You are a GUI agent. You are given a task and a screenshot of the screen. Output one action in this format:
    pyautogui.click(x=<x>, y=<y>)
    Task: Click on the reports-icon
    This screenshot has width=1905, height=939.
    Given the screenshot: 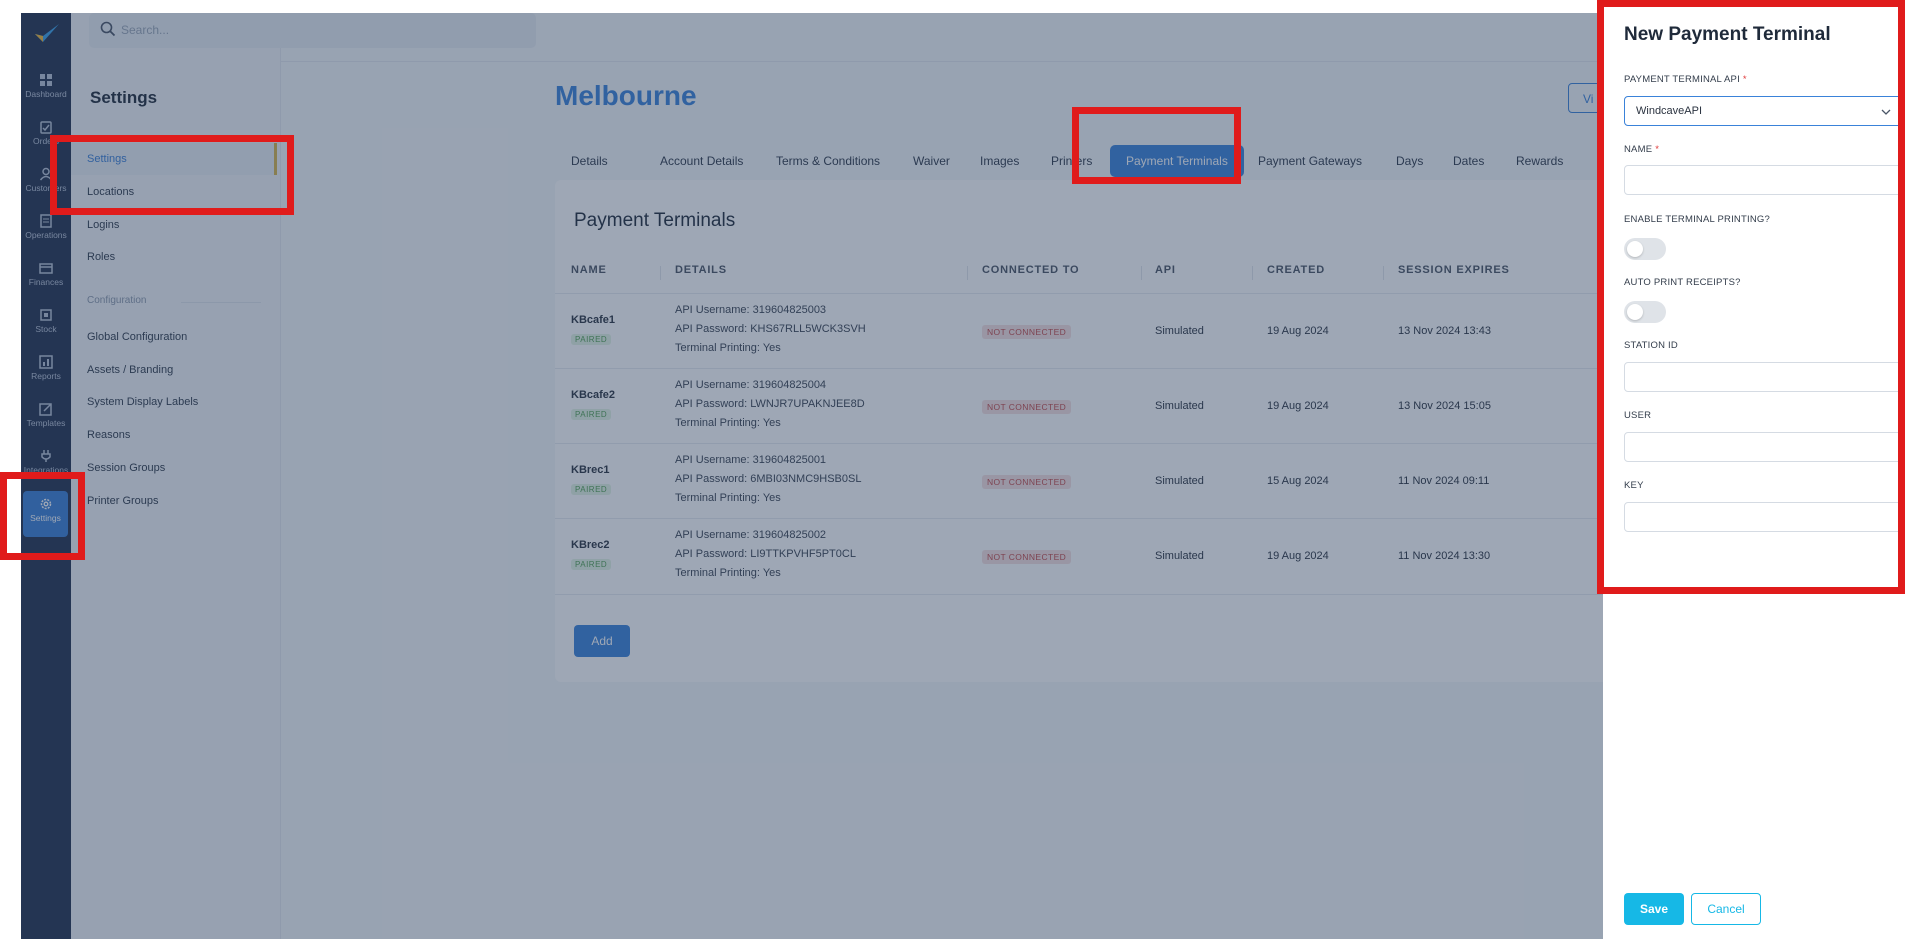 What is the action you would take?
    pyautogui.click(x=46, y=362)
    